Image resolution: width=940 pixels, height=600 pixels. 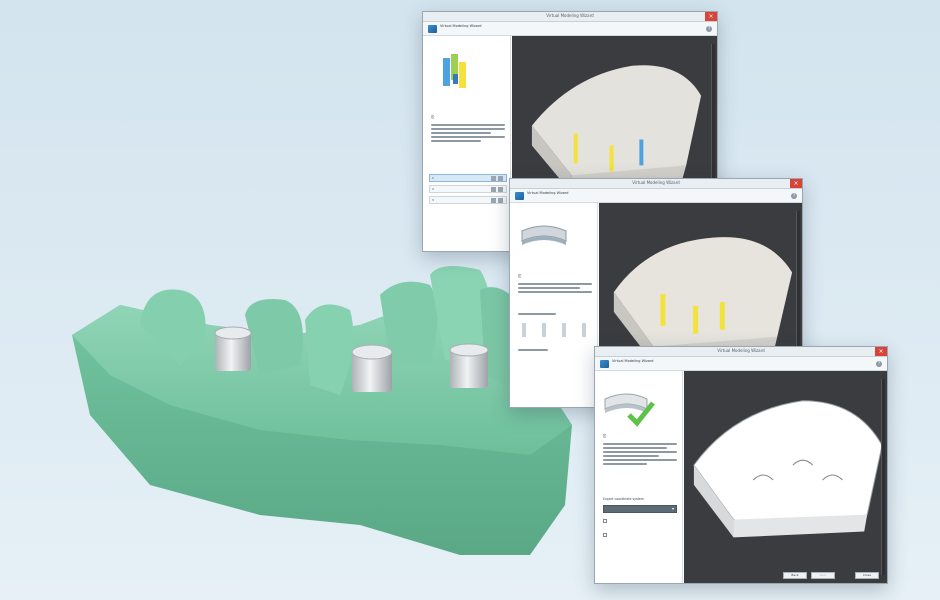 I want to click on implant-row-number: 3, so click(x=433, y=200).